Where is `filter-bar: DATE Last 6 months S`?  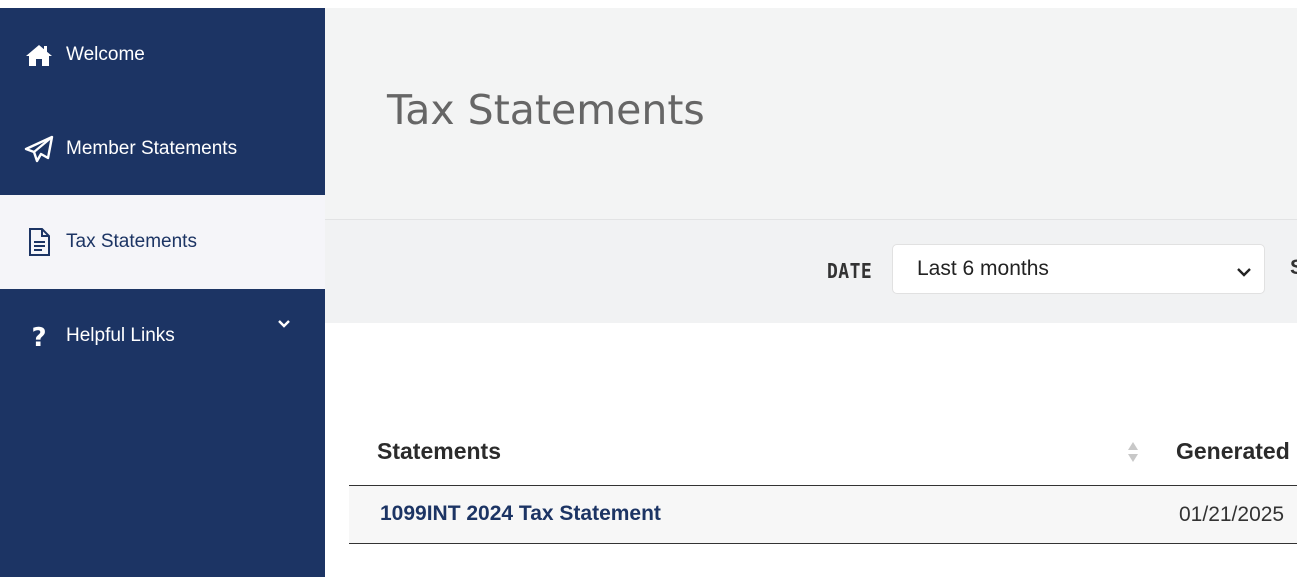 filter-bar: DATE Last 6 months S is located at coordinates (811, 271).